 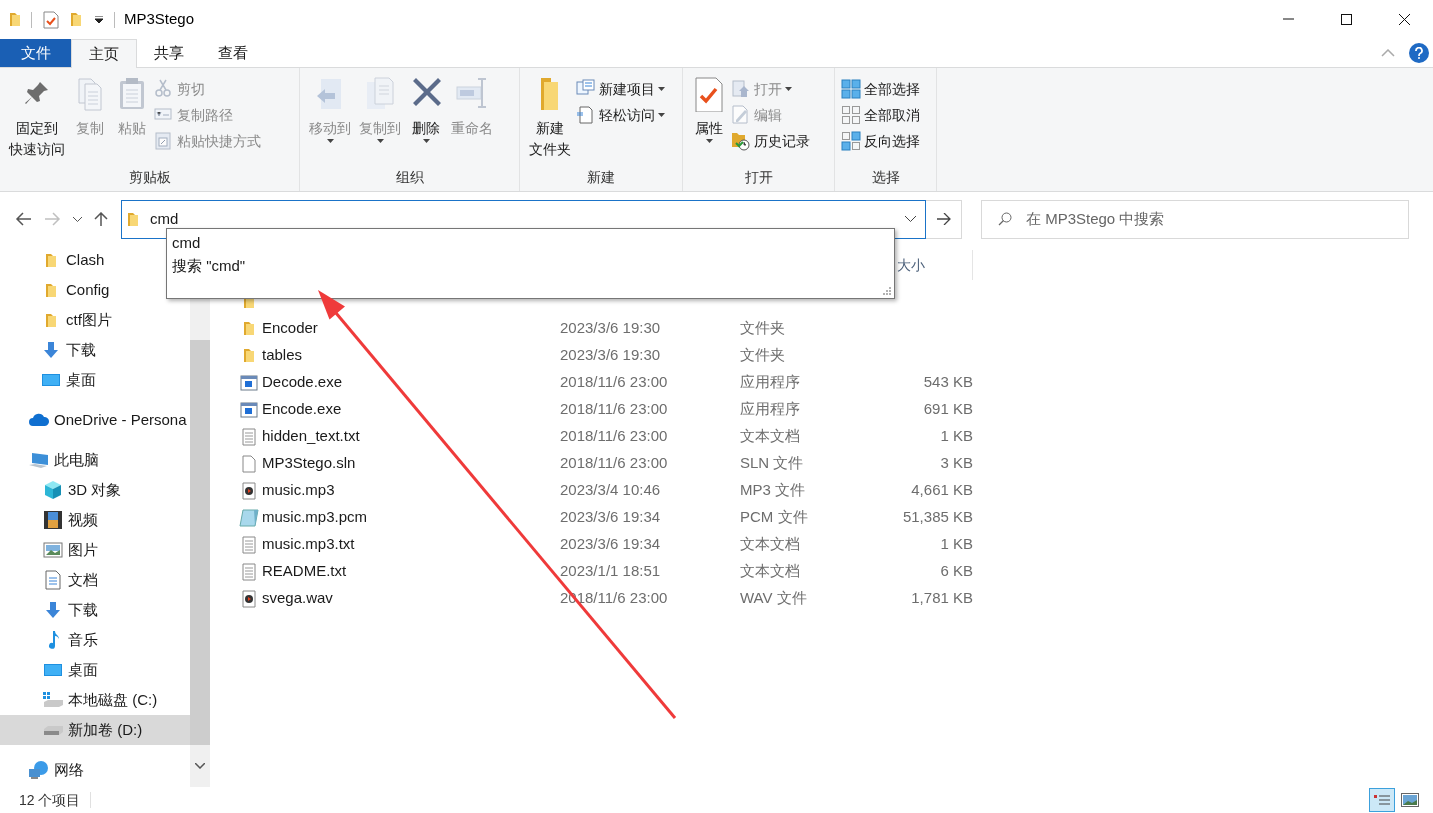 What do you see at coordinates (81, 700) in the screenshot?
I see `sidebar-item: 本地磁盘 (C:)` at bounding box center [81, 700].